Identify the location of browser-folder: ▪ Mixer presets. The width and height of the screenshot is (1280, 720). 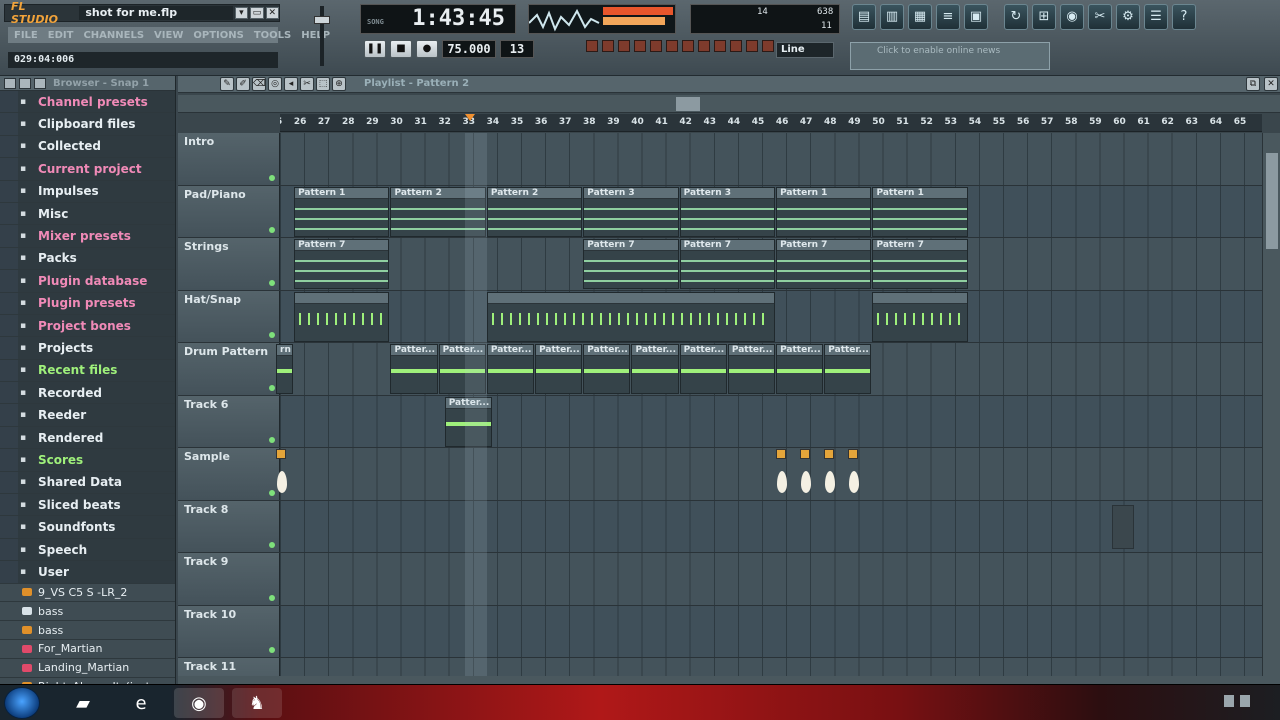
(87, 236).